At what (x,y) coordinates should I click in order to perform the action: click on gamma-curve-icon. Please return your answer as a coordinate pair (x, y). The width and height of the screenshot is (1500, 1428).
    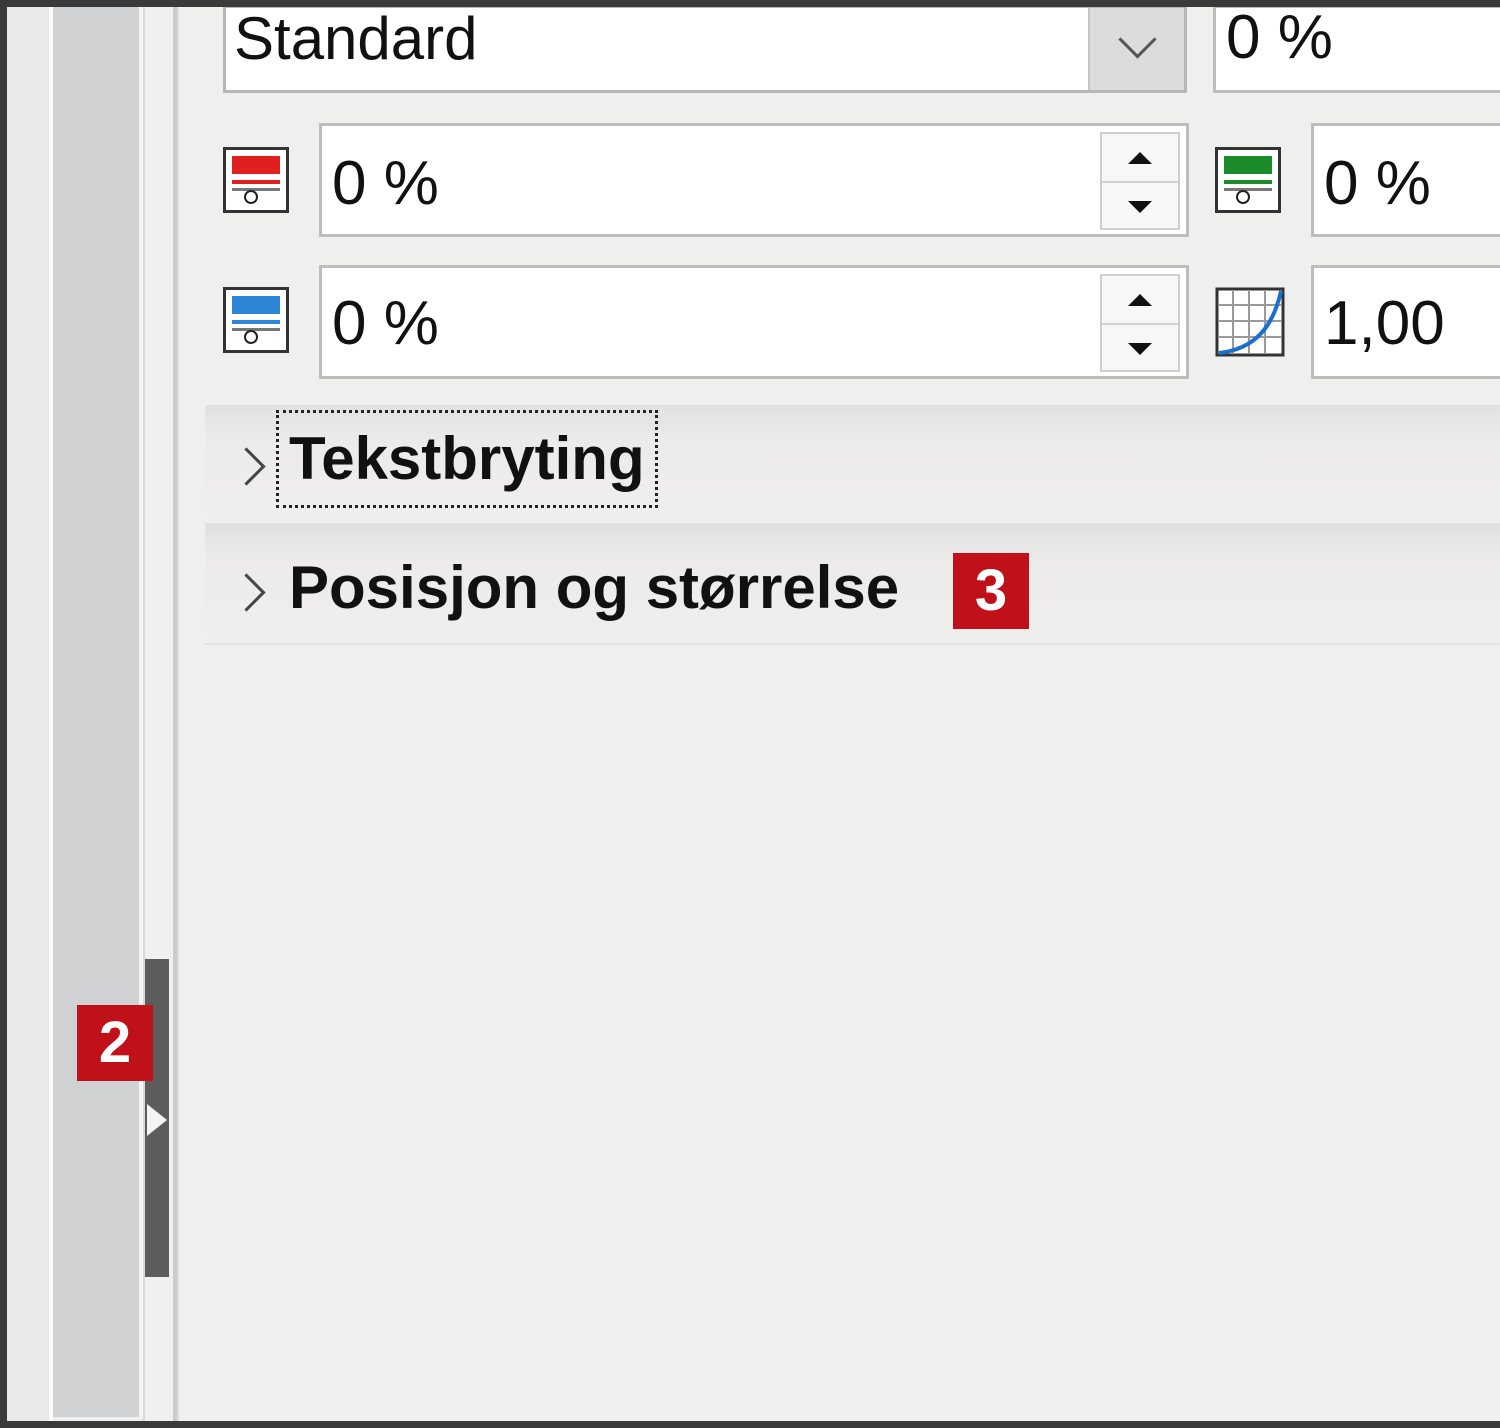
    Looking at the image, I should click on (1250, 322).